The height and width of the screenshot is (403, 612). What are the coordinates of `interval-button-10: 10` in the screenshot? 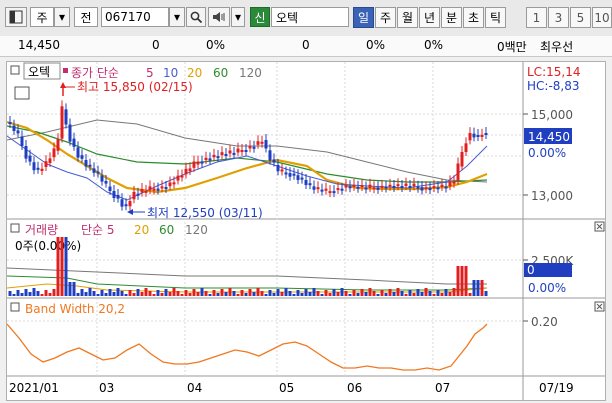 It's located at (602, 17).